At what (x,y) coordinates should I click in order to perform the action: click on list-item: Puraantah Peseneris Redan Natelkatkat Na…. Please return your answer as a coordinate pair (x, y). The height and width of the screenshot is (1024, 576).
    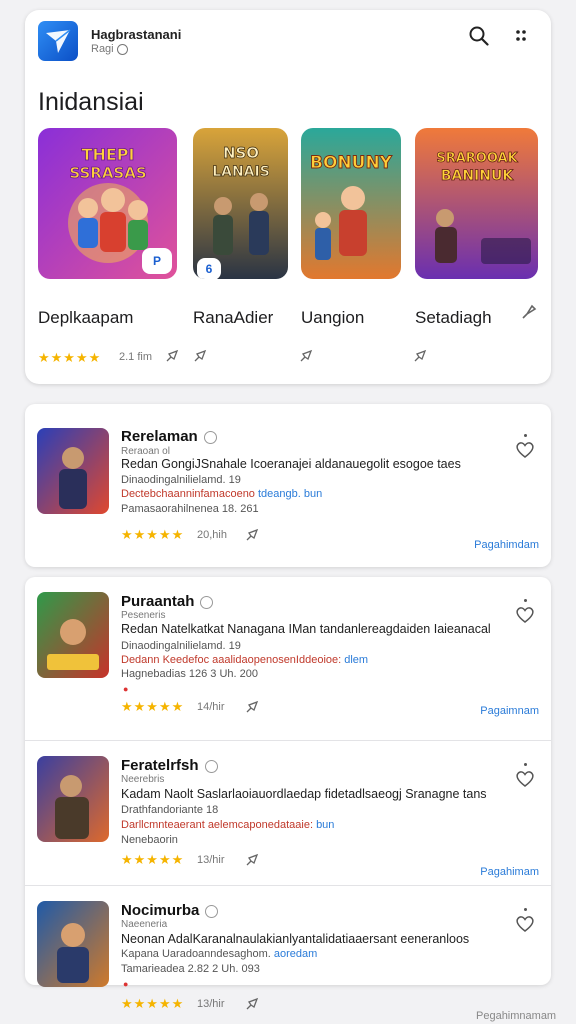
    Looking at the image, I should click on (288, 658).